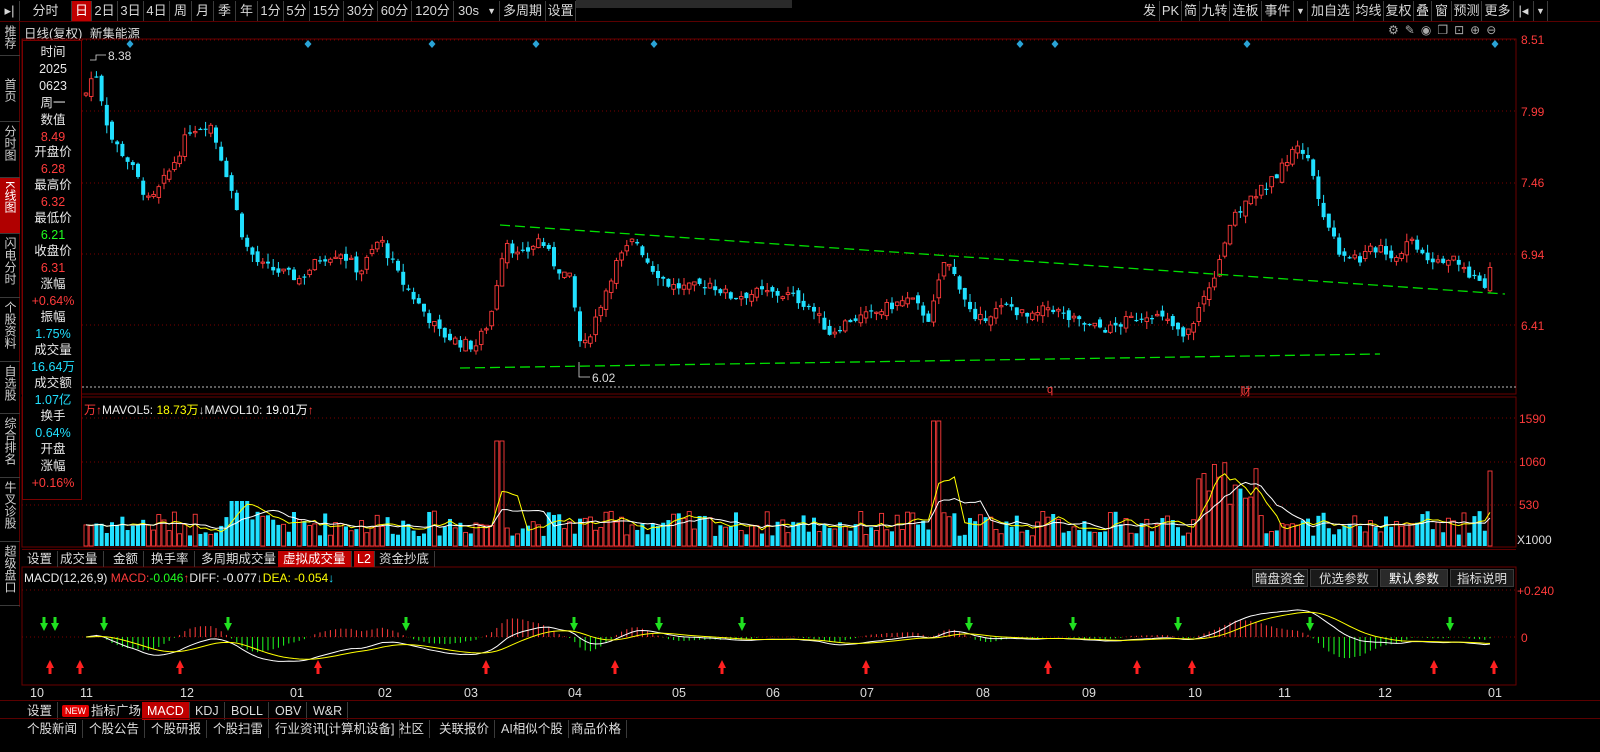 The image size is (1600, 752). Describe the element at coordinates (532, 729) in the screenshot. I see `news-tab-ai-similar: AI相似个股` at that location.